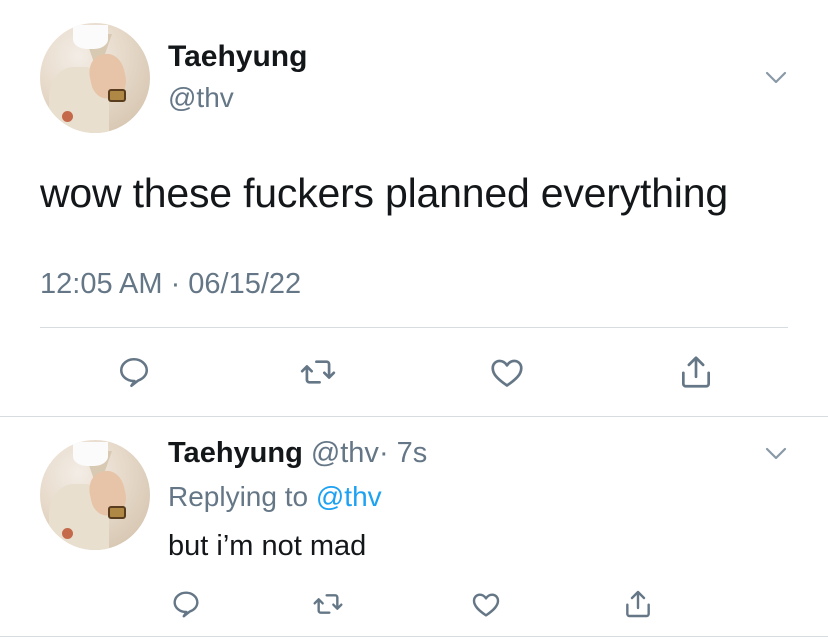 This screenshot has height=639, width=828. What do you see at coordinates (170, 284) in the screenshot?
I see `tweet-timestamp: 12:05 AM · 06/15/22` at bounding box center [170, 284].